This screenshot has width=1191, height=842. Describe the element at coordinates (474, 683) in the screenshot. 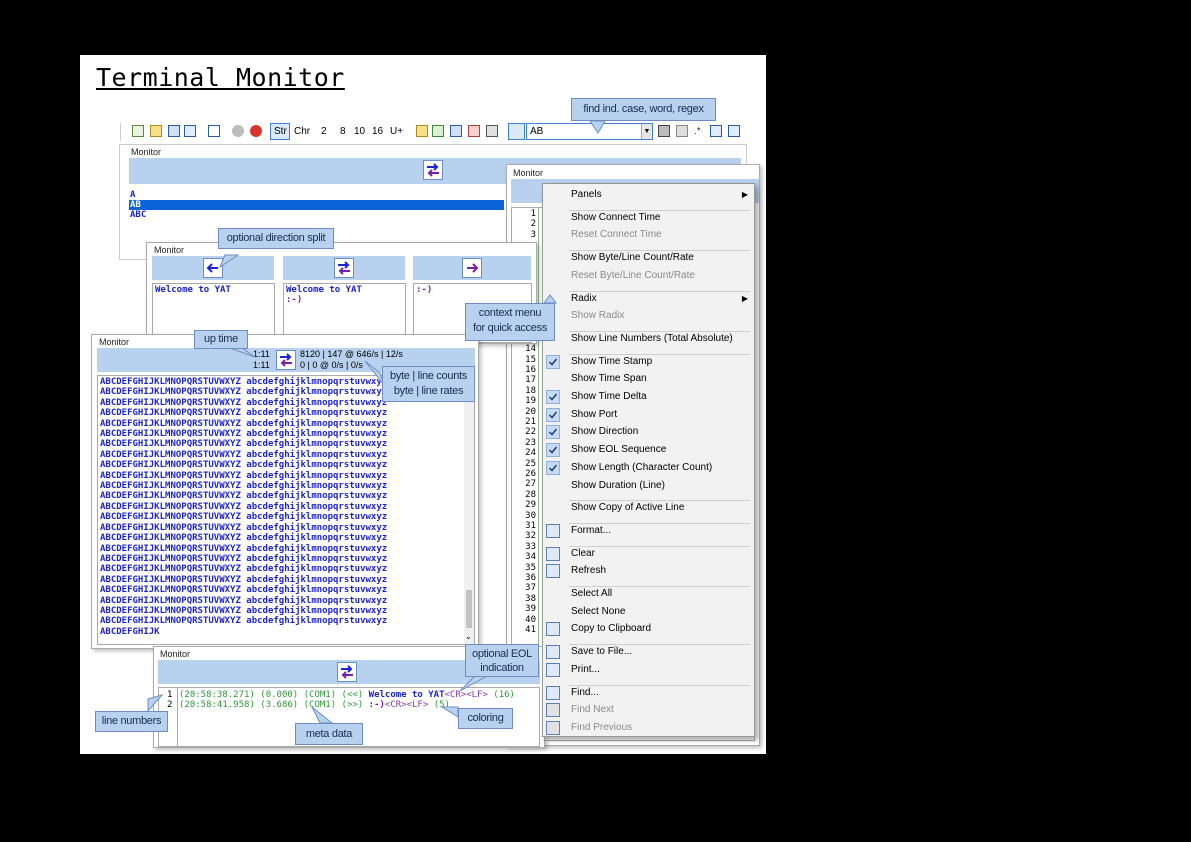

I see `pointer-eol` at that location.